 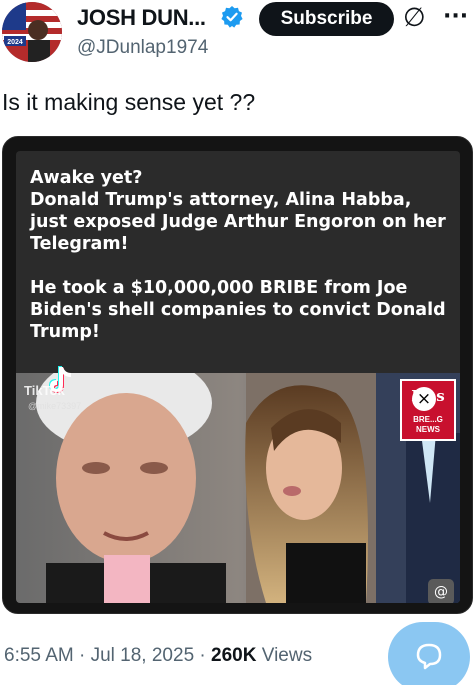 What do you see at coordinates (287, 655) in the screenshot?
I see `views-label: Views` at bounding box center [287, 655].